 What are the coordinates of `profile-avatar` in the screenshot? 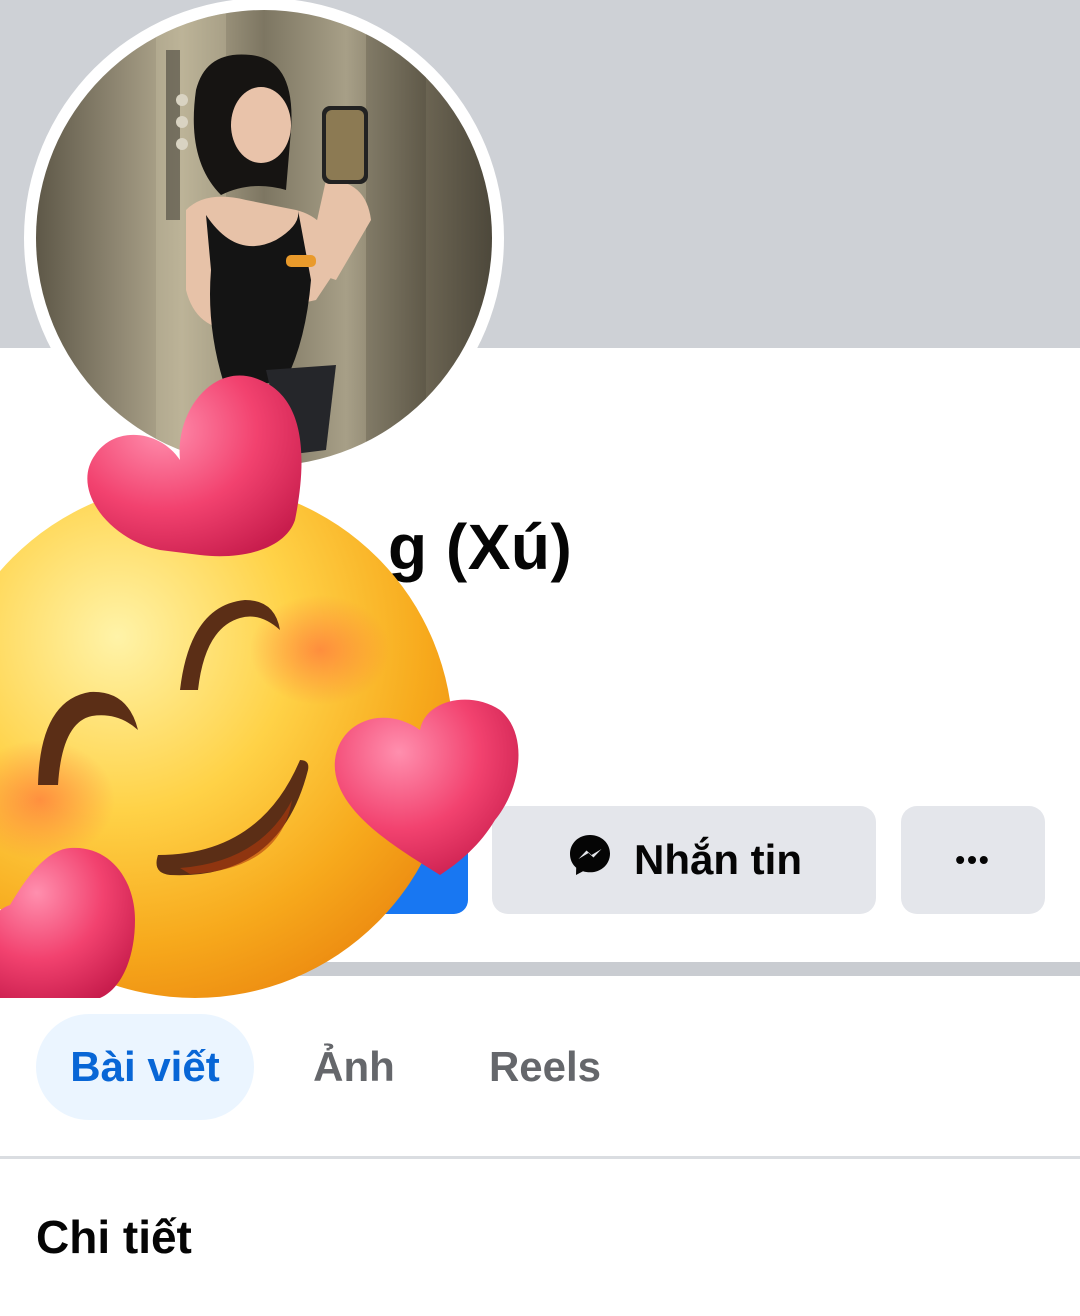 It's located at (264, 238).